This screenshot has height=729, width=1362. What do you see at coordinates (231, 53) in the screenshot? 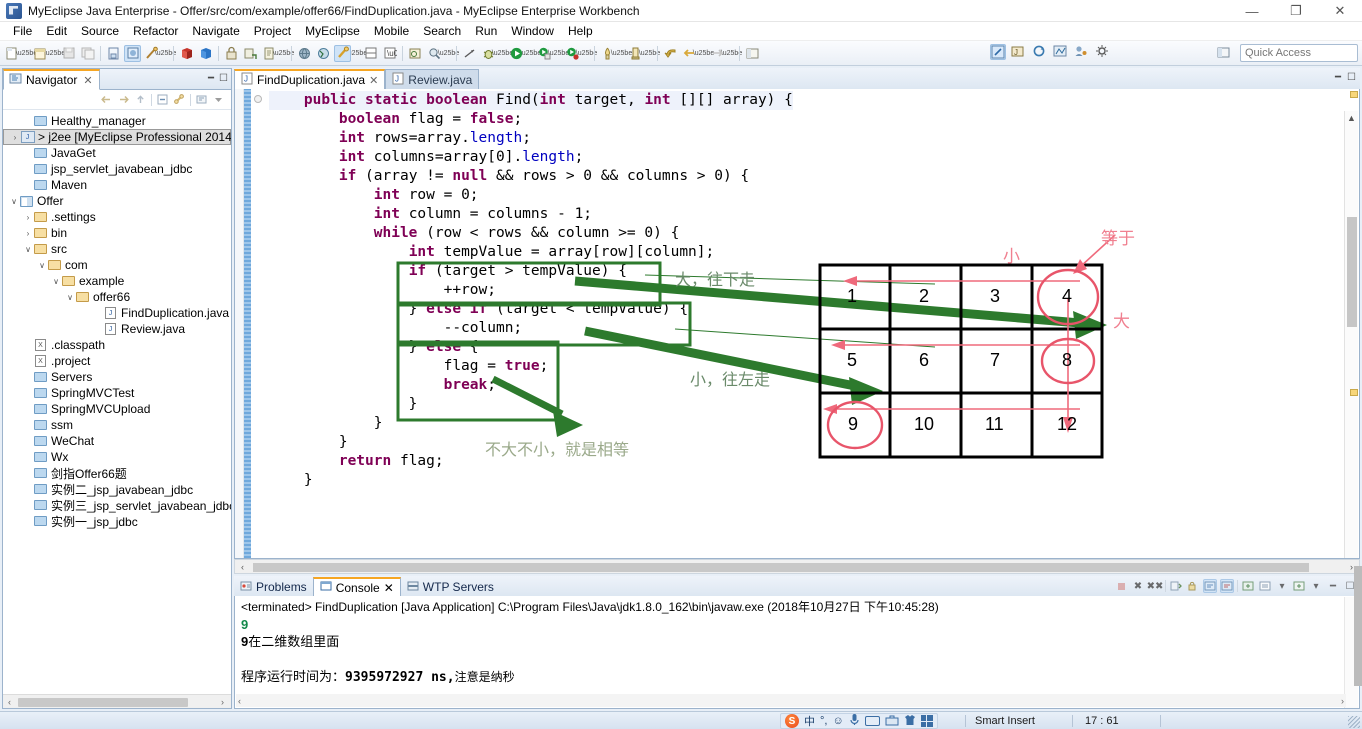
I see `lock-icon` at bounding box center [231, 53].